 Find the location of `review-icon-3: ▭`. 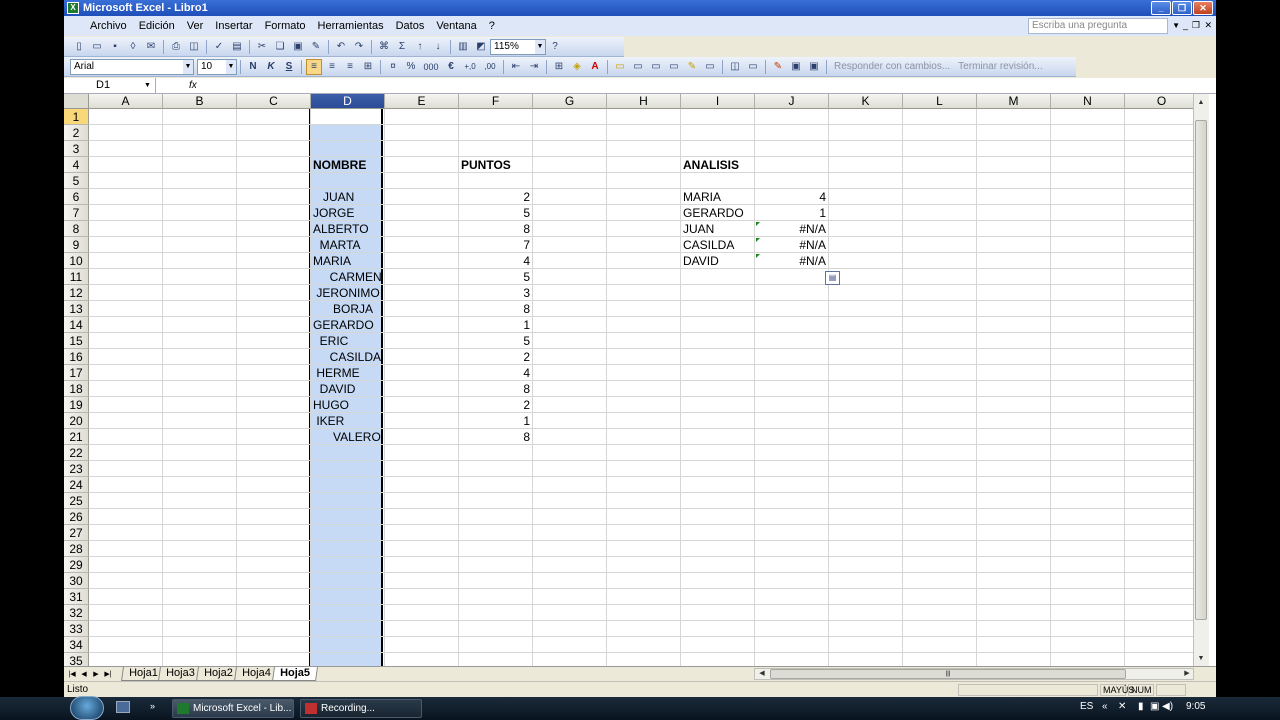

review-icon-3: ▭ is located at coordinates (656, 67).